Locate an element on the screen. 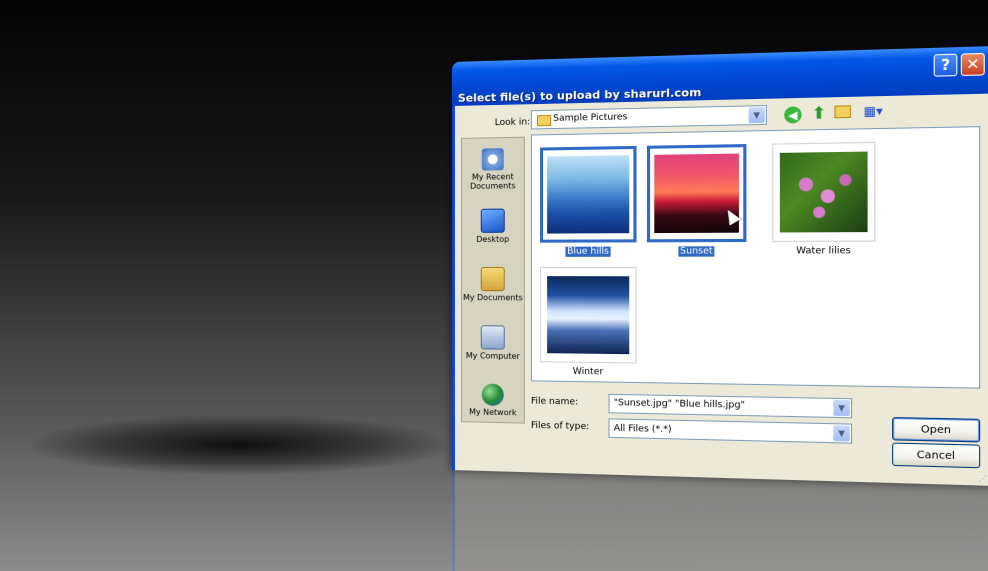  winter-thumbnail is located at coordinates (588, 315).